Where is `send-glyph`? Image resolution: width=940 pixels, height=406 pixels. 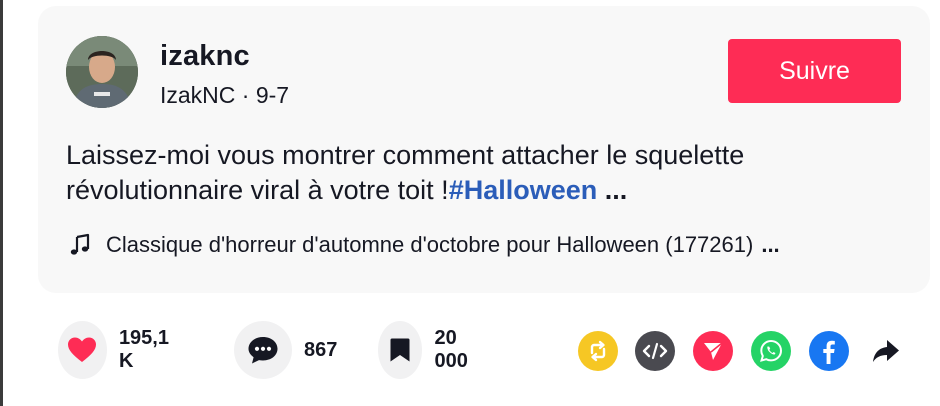 send-glyph is located at coordinates (713, 351).